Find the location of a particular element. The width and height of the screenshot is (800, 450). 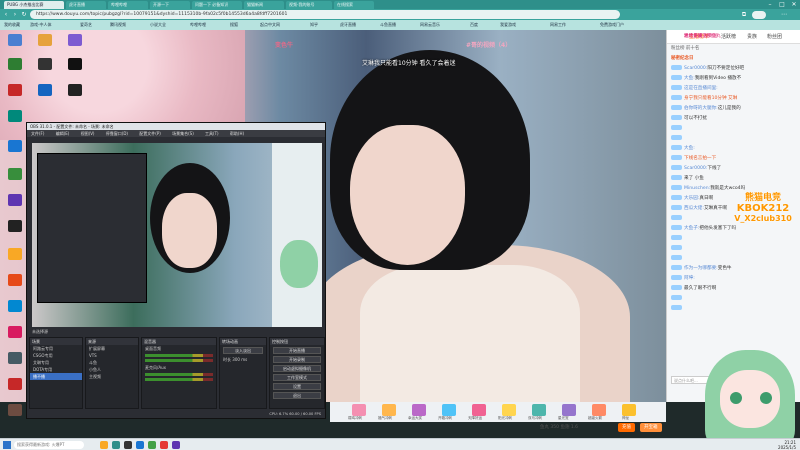

scene-item: 播不播 is located at coordinates (56, 376).